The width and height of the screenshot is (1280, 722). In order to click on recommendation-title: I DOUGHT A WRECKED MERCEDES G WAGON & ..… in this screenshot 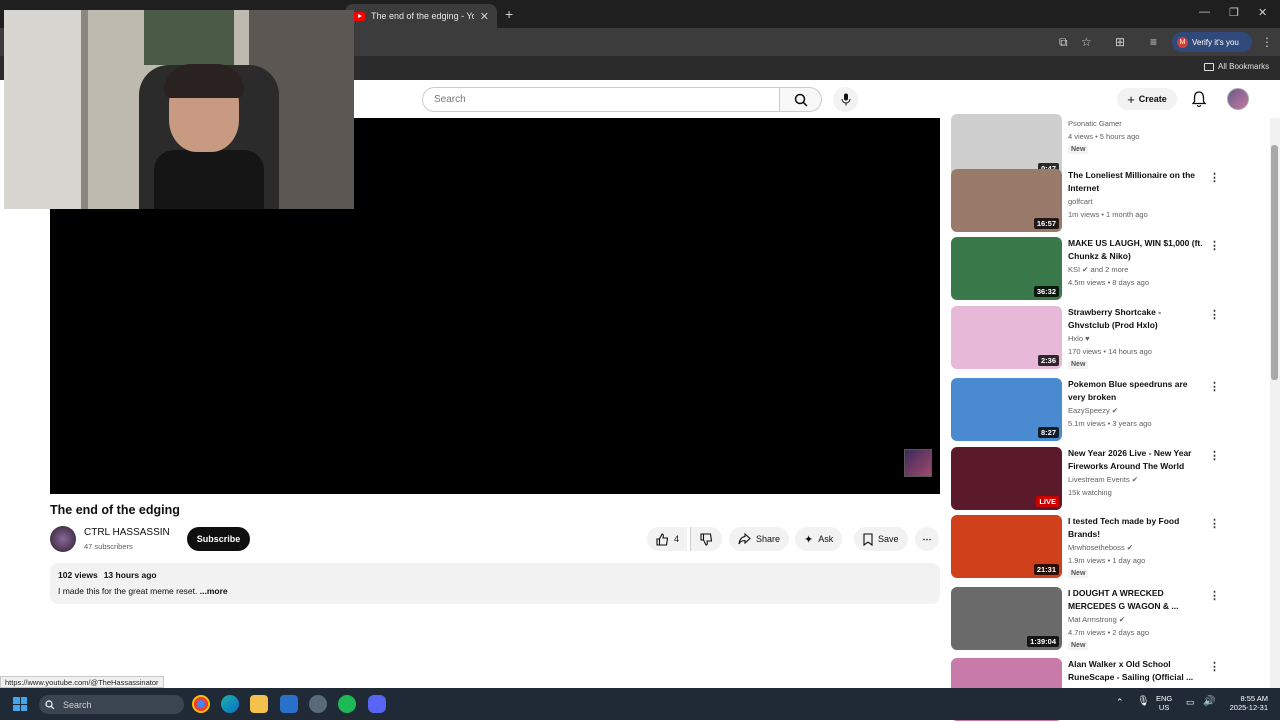, I will do `click(1135, 600)`.